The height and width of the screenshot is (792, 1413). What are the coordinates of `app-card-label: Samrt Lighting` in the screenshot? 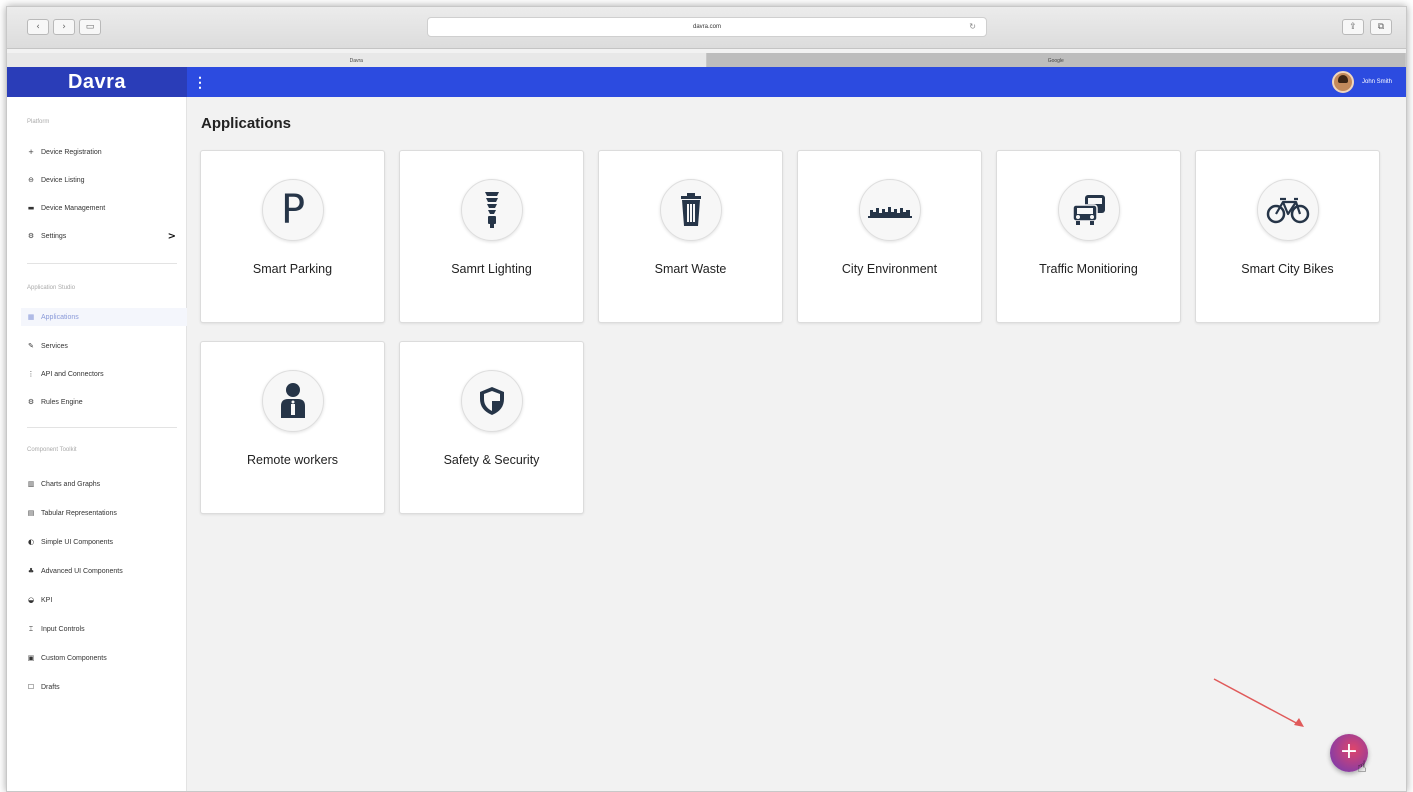 It's located at (491, 269).